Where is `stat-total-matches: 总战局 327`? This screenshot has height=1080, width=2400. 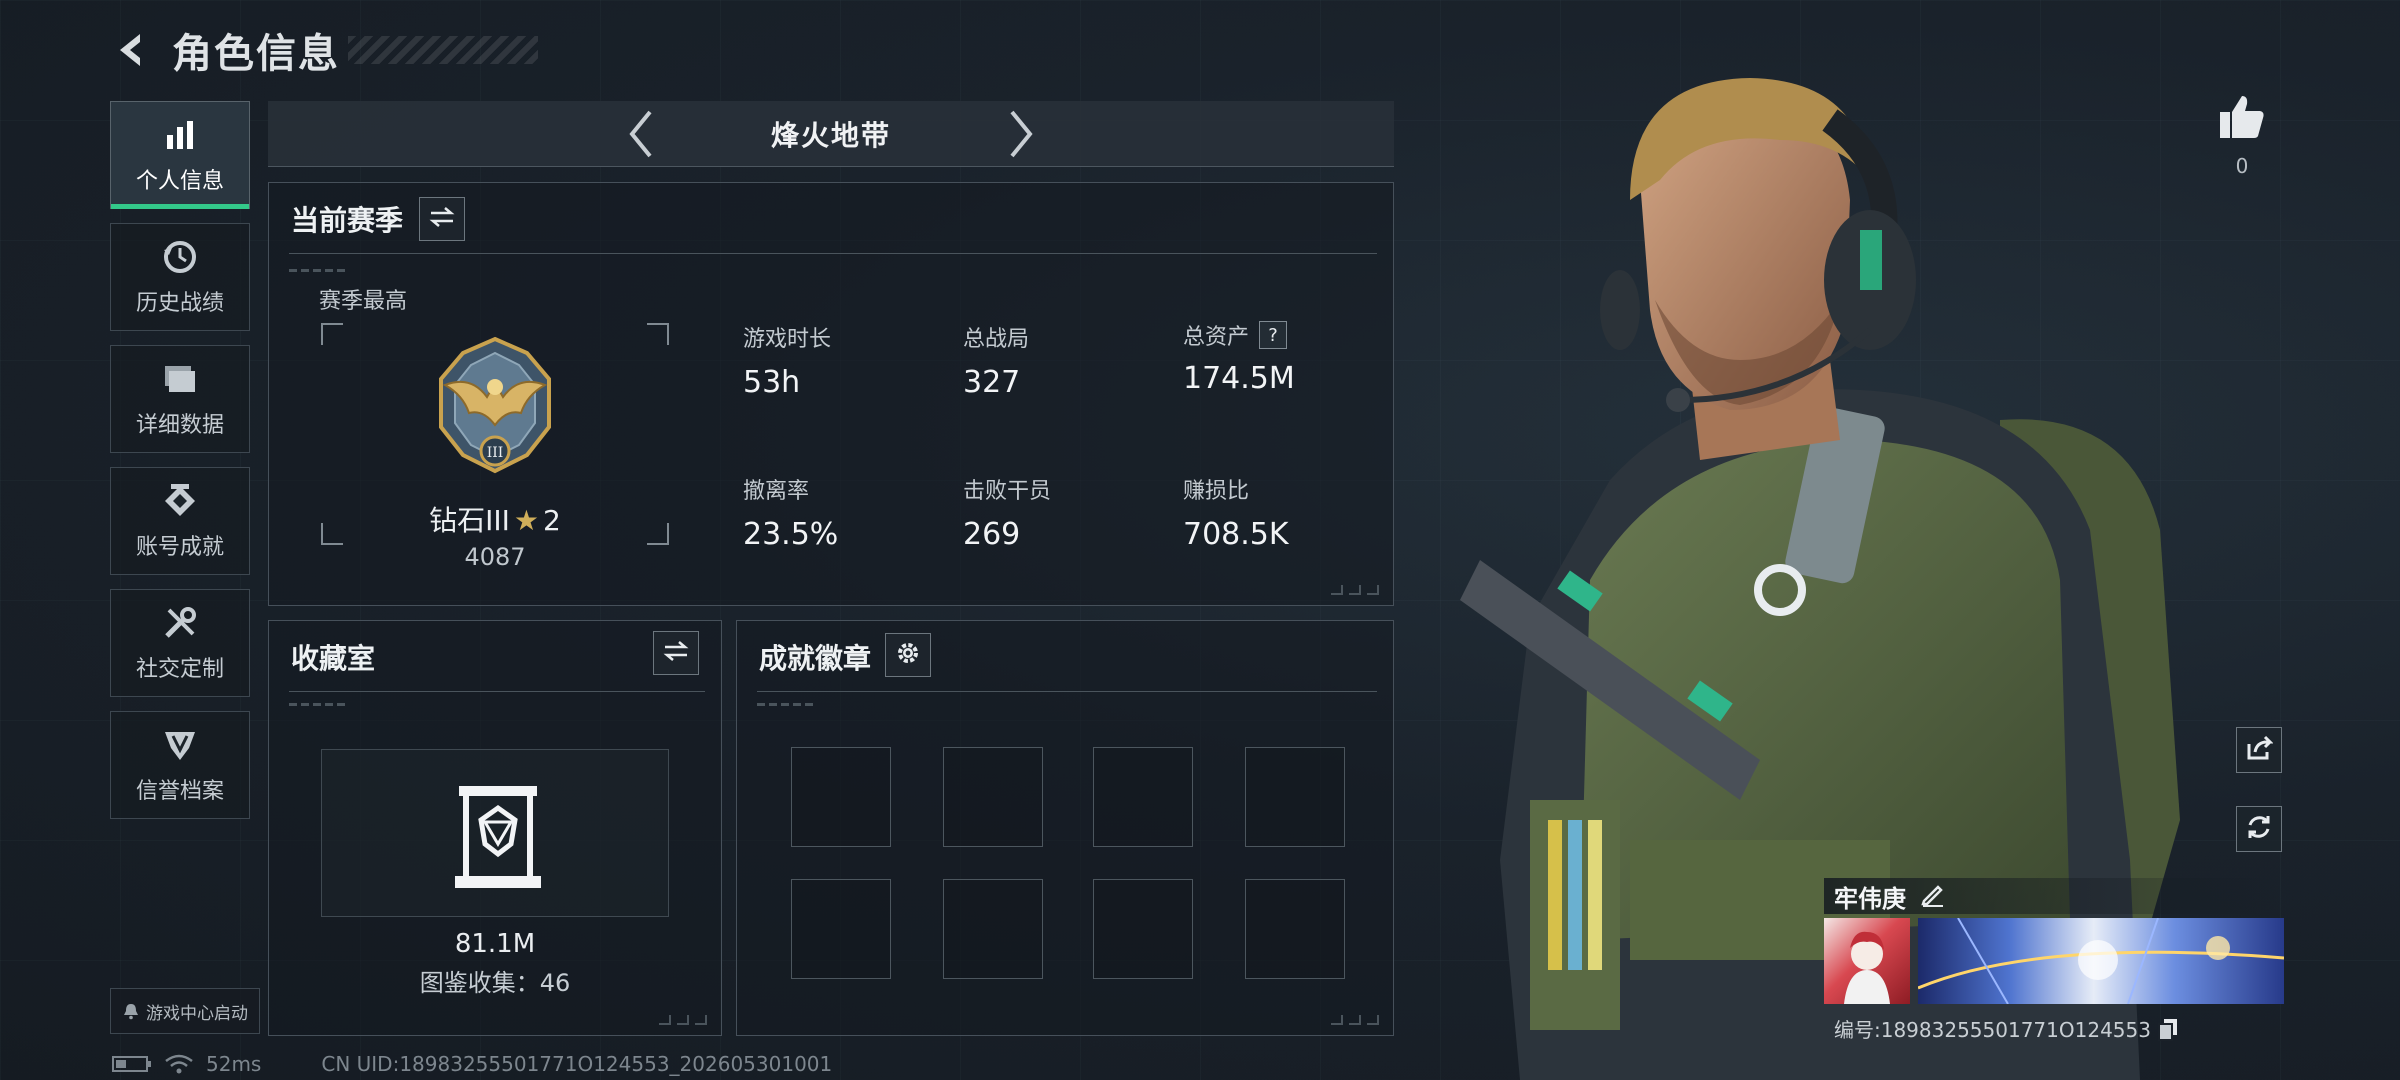
stat-total-matches: 总战局 327 is located at coordinates (996, 360).